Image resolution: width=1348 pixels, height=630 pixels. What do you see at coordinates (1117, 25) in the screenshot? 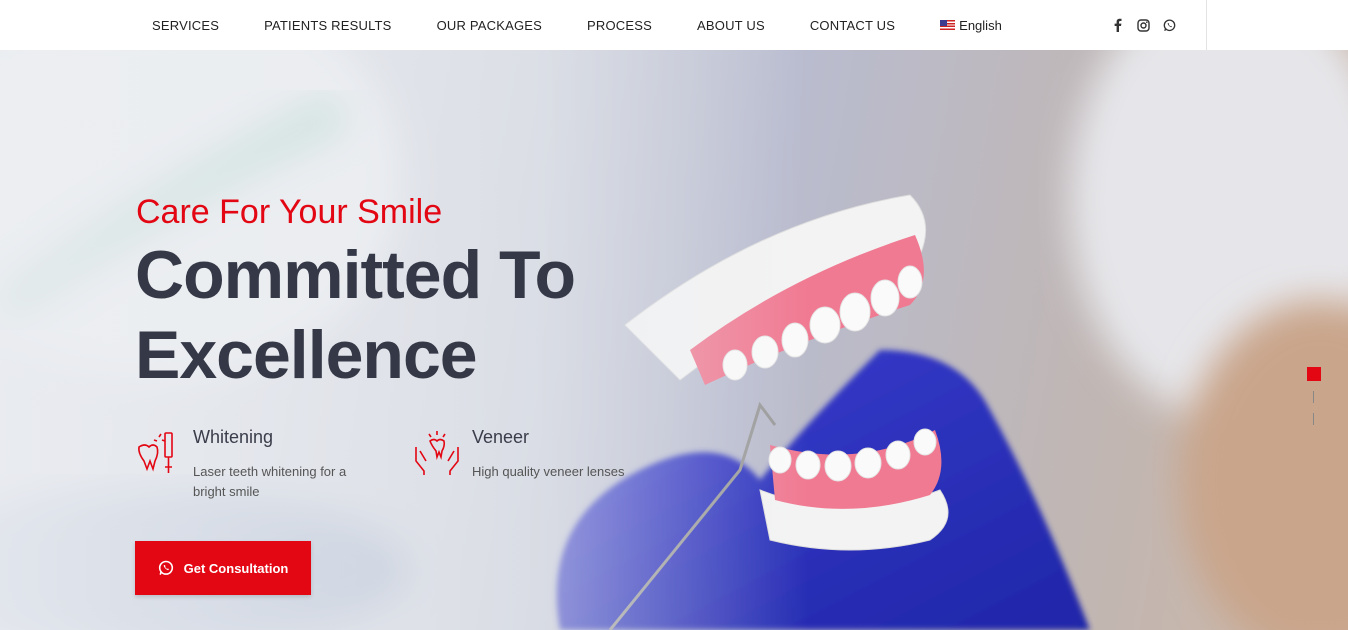
I see `facebook-icon` at bounding box center [1117, 25].